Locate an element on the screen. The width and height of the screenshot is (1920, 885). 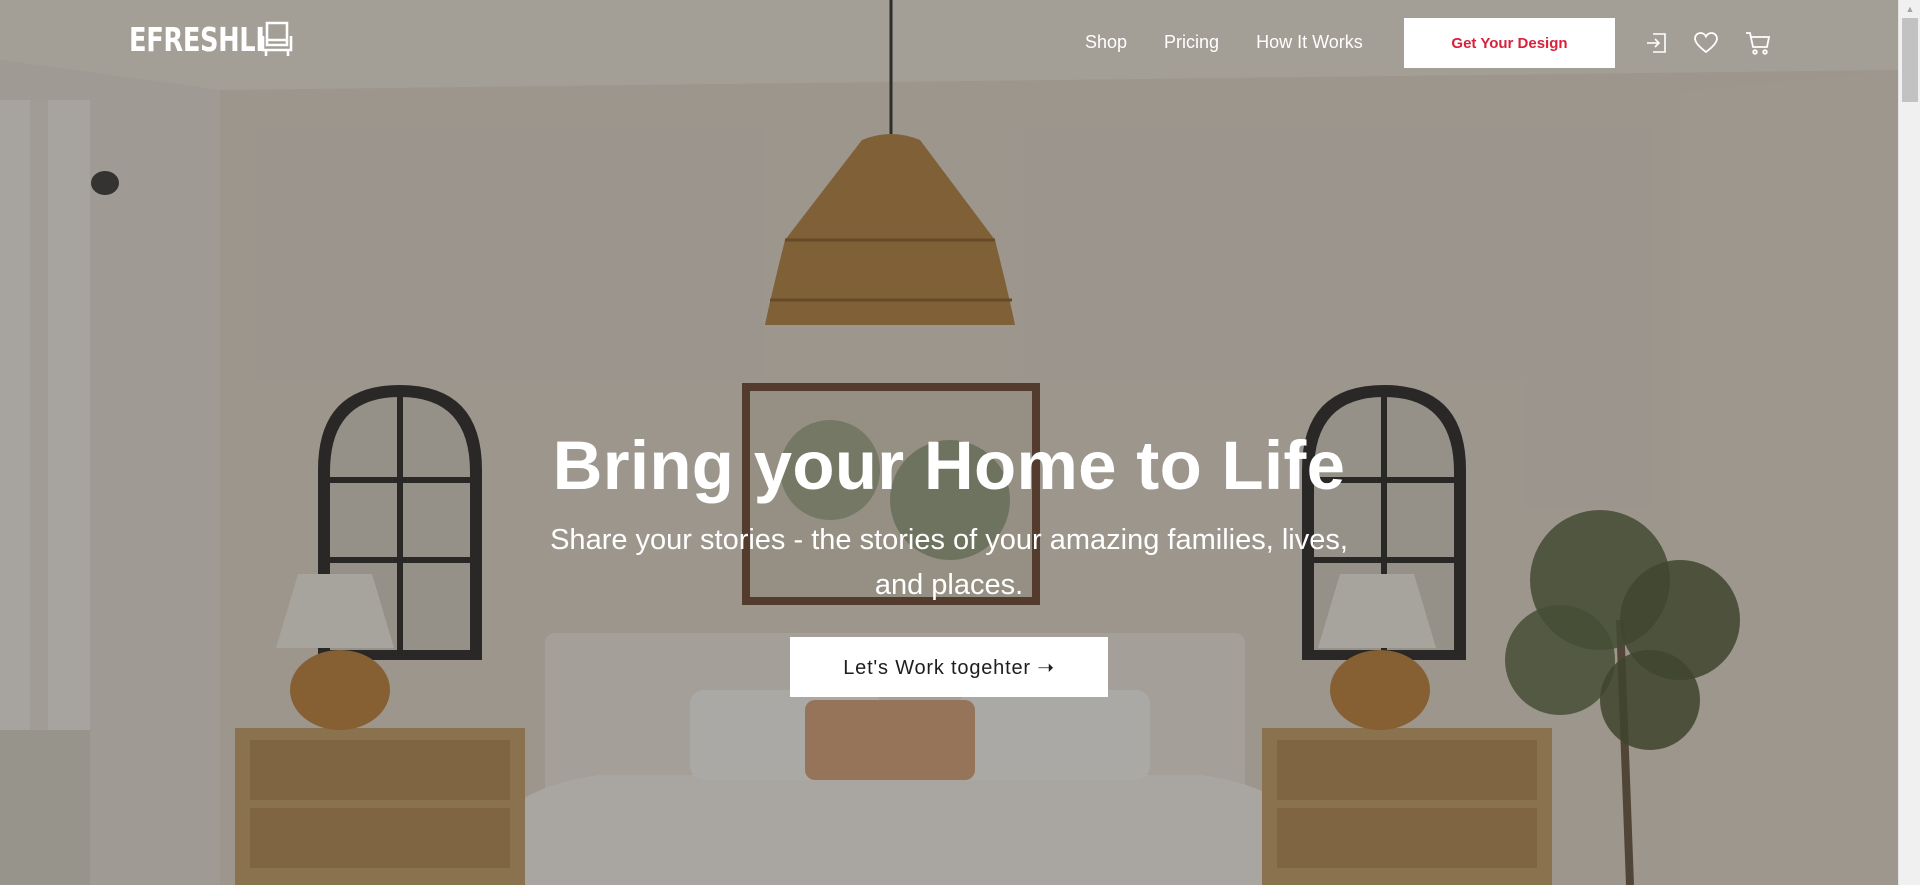
lets-work-together-button: Let's Work togehter ➝ is located at coordinates (949, 667).